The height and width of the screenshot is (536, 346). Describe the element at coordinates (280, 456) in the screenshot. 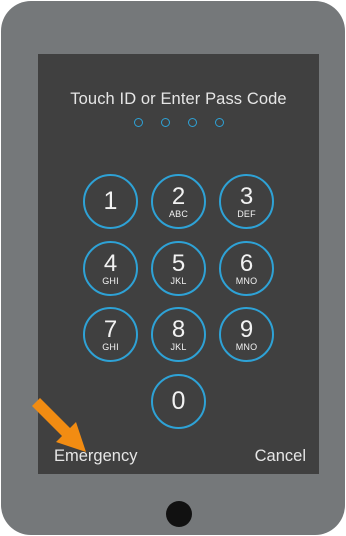

I see `cancel-button: Cancel` at that location.